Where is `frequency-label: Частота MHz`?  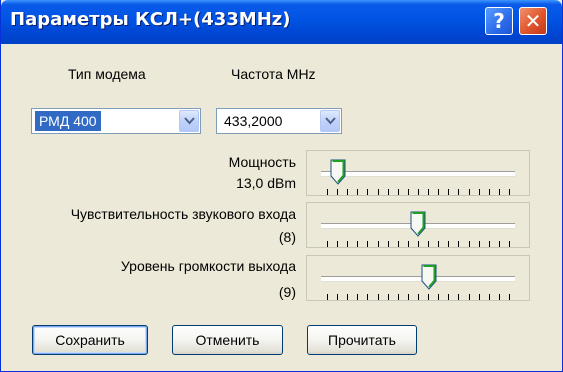 frequency-label: Частота MHz is located at coordinates (273, 74).